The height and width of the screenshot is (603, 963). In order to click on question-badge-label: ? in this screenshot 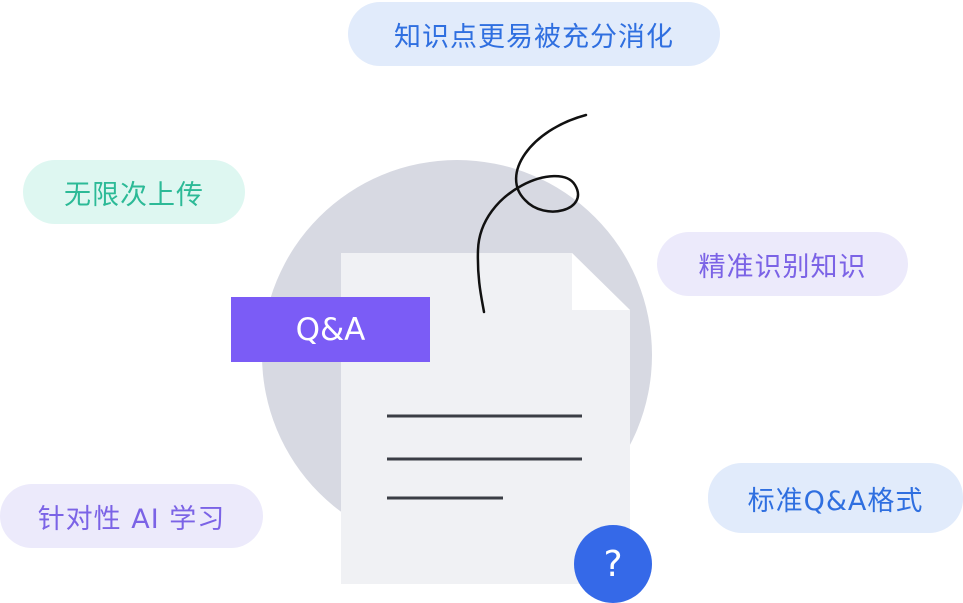, I will do `click(613, 564)`.